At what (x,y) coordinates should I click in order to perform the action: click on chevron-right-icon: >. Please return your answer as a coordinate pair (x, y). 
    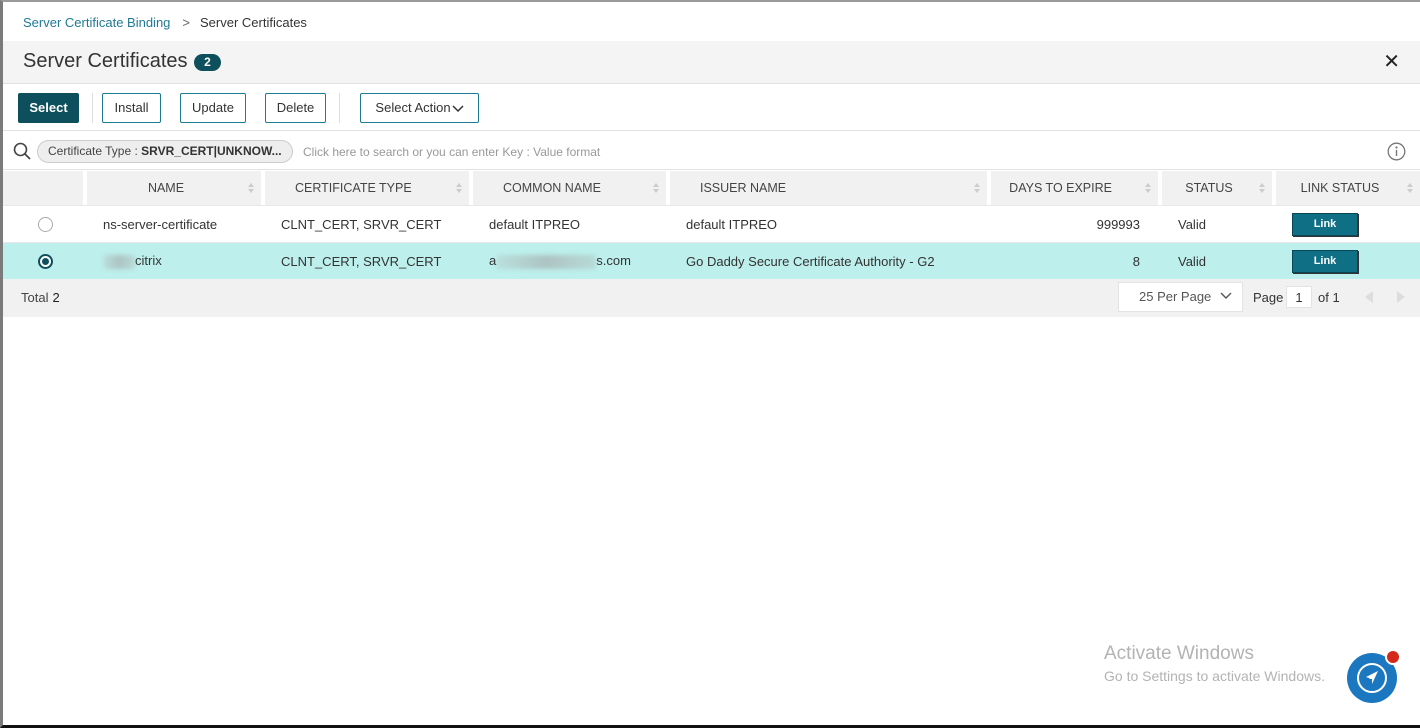
    Looking at the image, I should click on (186, 22).